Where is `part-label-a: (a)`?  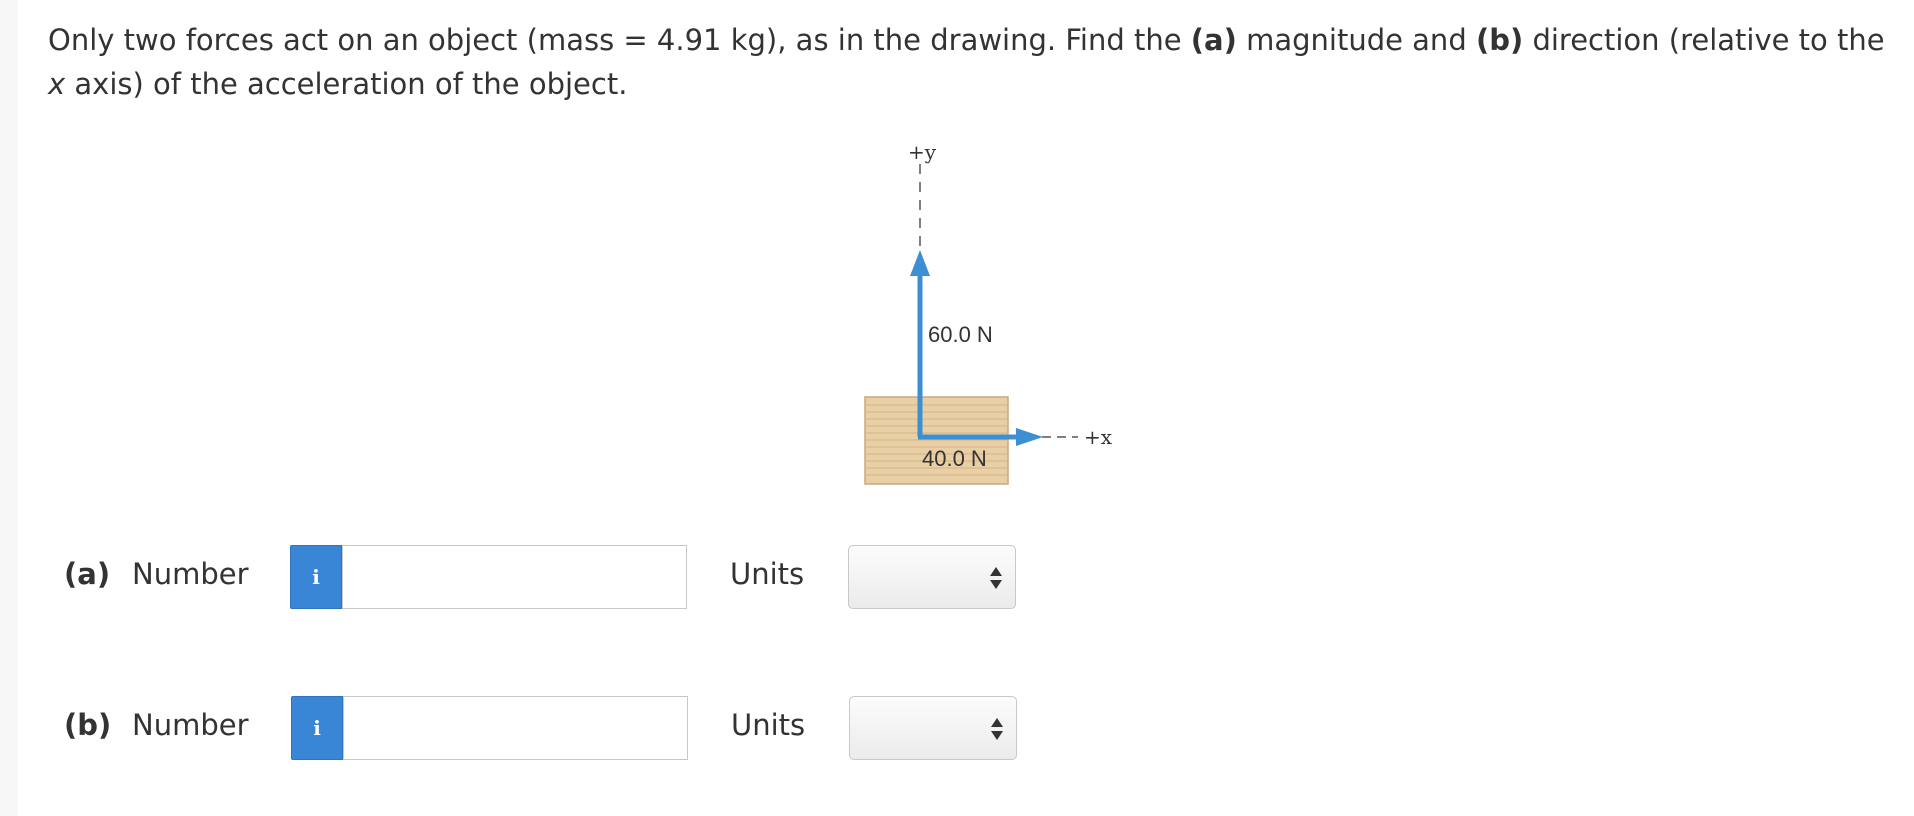 part-label-a: (a) is located at coordinates (87, 574).